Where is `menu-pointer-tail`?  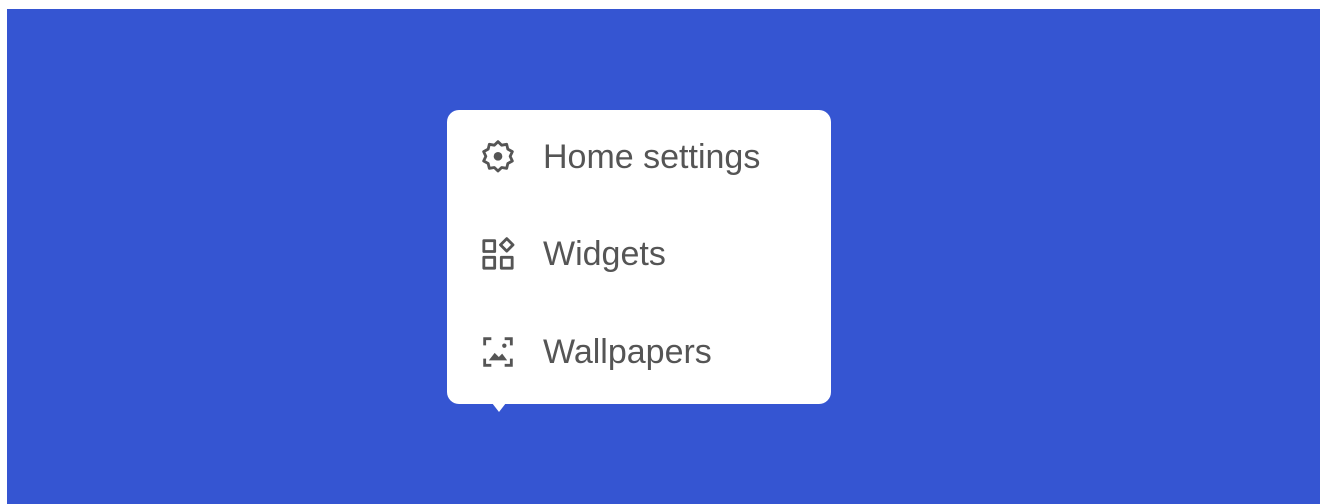 menu-pointer-tail is located at coordinates (499, 407).